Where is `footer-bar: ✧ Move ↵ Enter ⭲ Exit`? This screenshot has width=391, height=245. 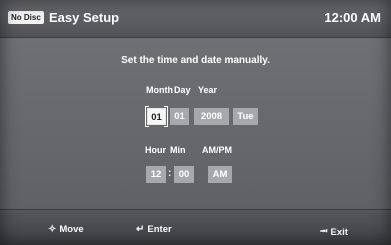
footer-bar: ✧ Move ↵ Enter ⭲ Exit is located at coordinates (195, 227).